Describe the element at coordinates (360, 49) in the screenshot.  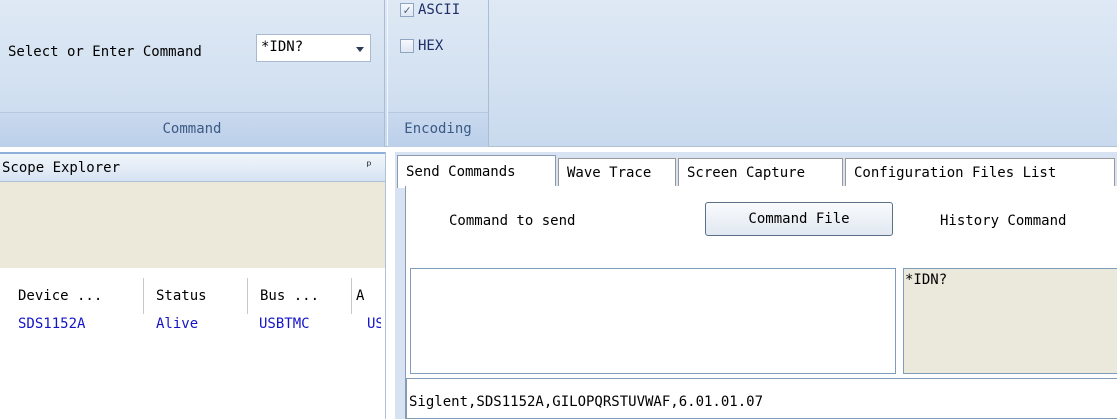
I see `chevron-down-icon` at that location.